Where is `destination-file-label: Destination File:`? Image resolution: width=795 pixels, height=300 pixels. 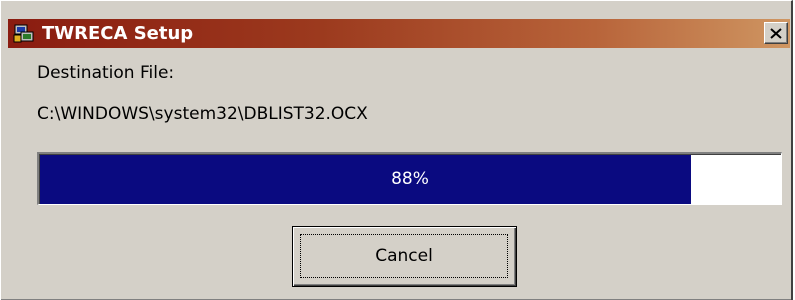
destination-file-label: Destination File: is located at coordinates (106, 73).